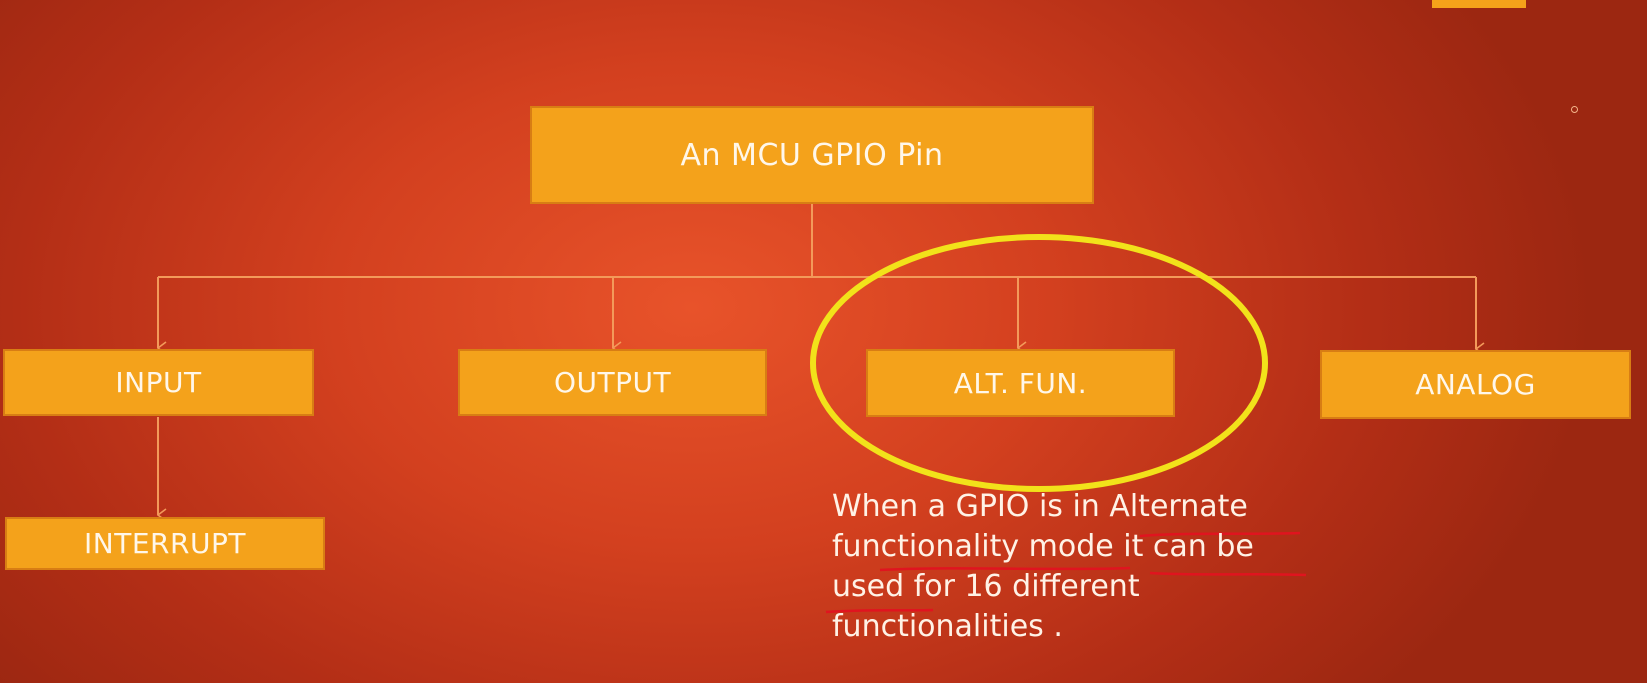 The height and width of the screenshot is (683, 1647). I want to click on mode-node-alt-fun: ALT. FUN., so click(1020, 383).